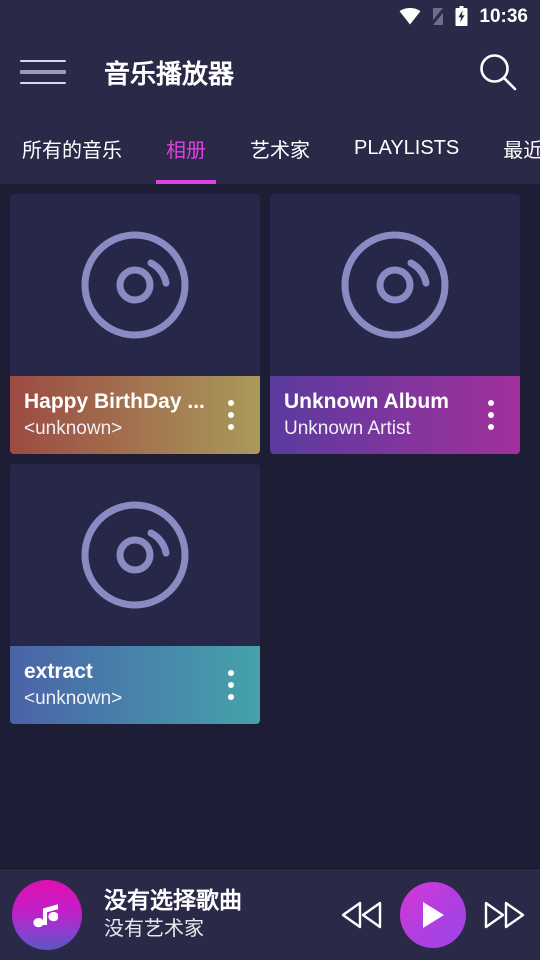  What do you see at coordinates (347, 428) in the screenshot?
I see `album-artist: Unknown Artist` at bounding box center [347, 428].